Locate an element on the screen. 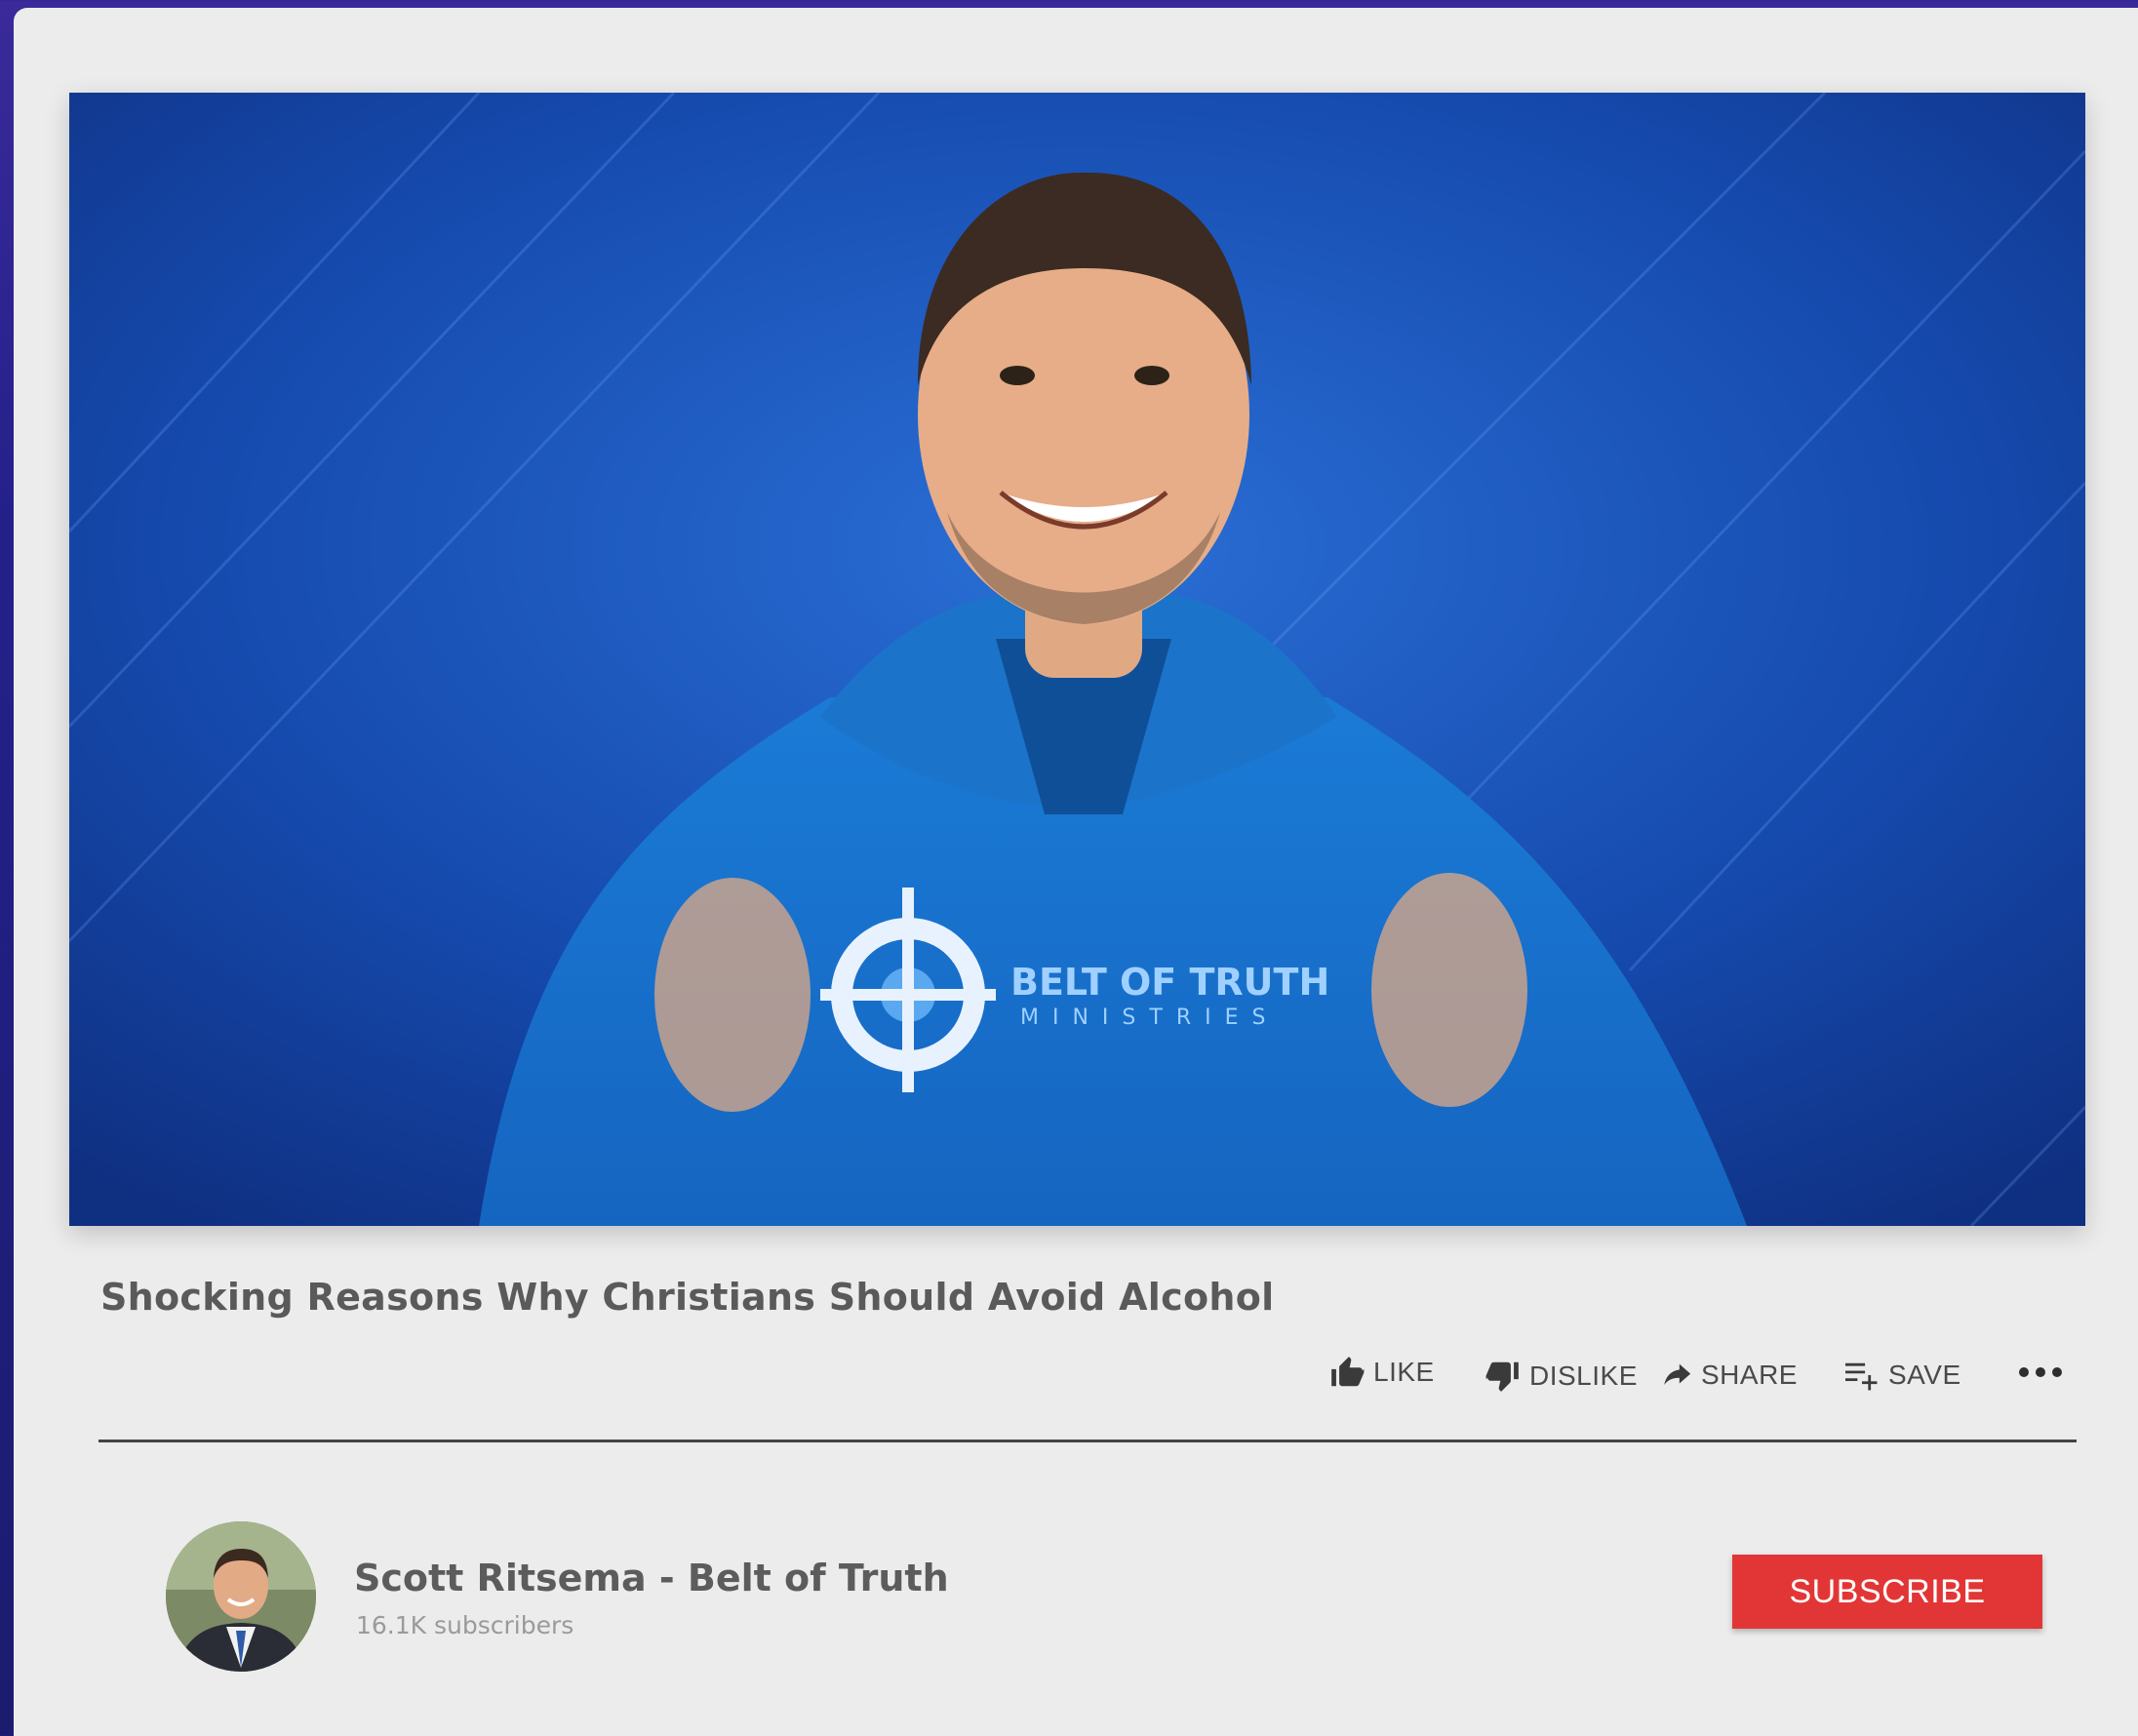  dislike-button: DISLIKE is located at coordinates (1561, 1376).